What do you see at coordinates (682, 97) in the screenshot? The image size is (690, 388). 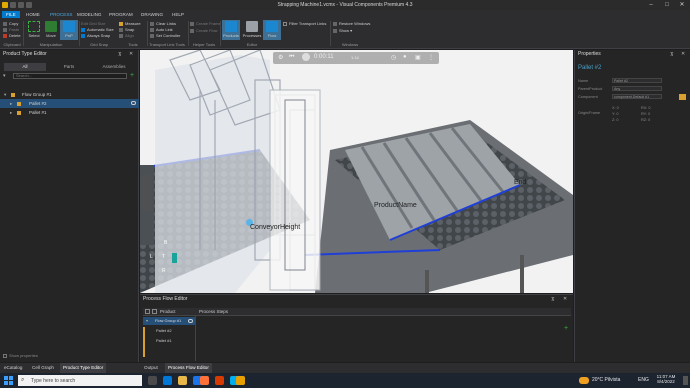 I see `pick-icon` at bounding box center [682, 97].